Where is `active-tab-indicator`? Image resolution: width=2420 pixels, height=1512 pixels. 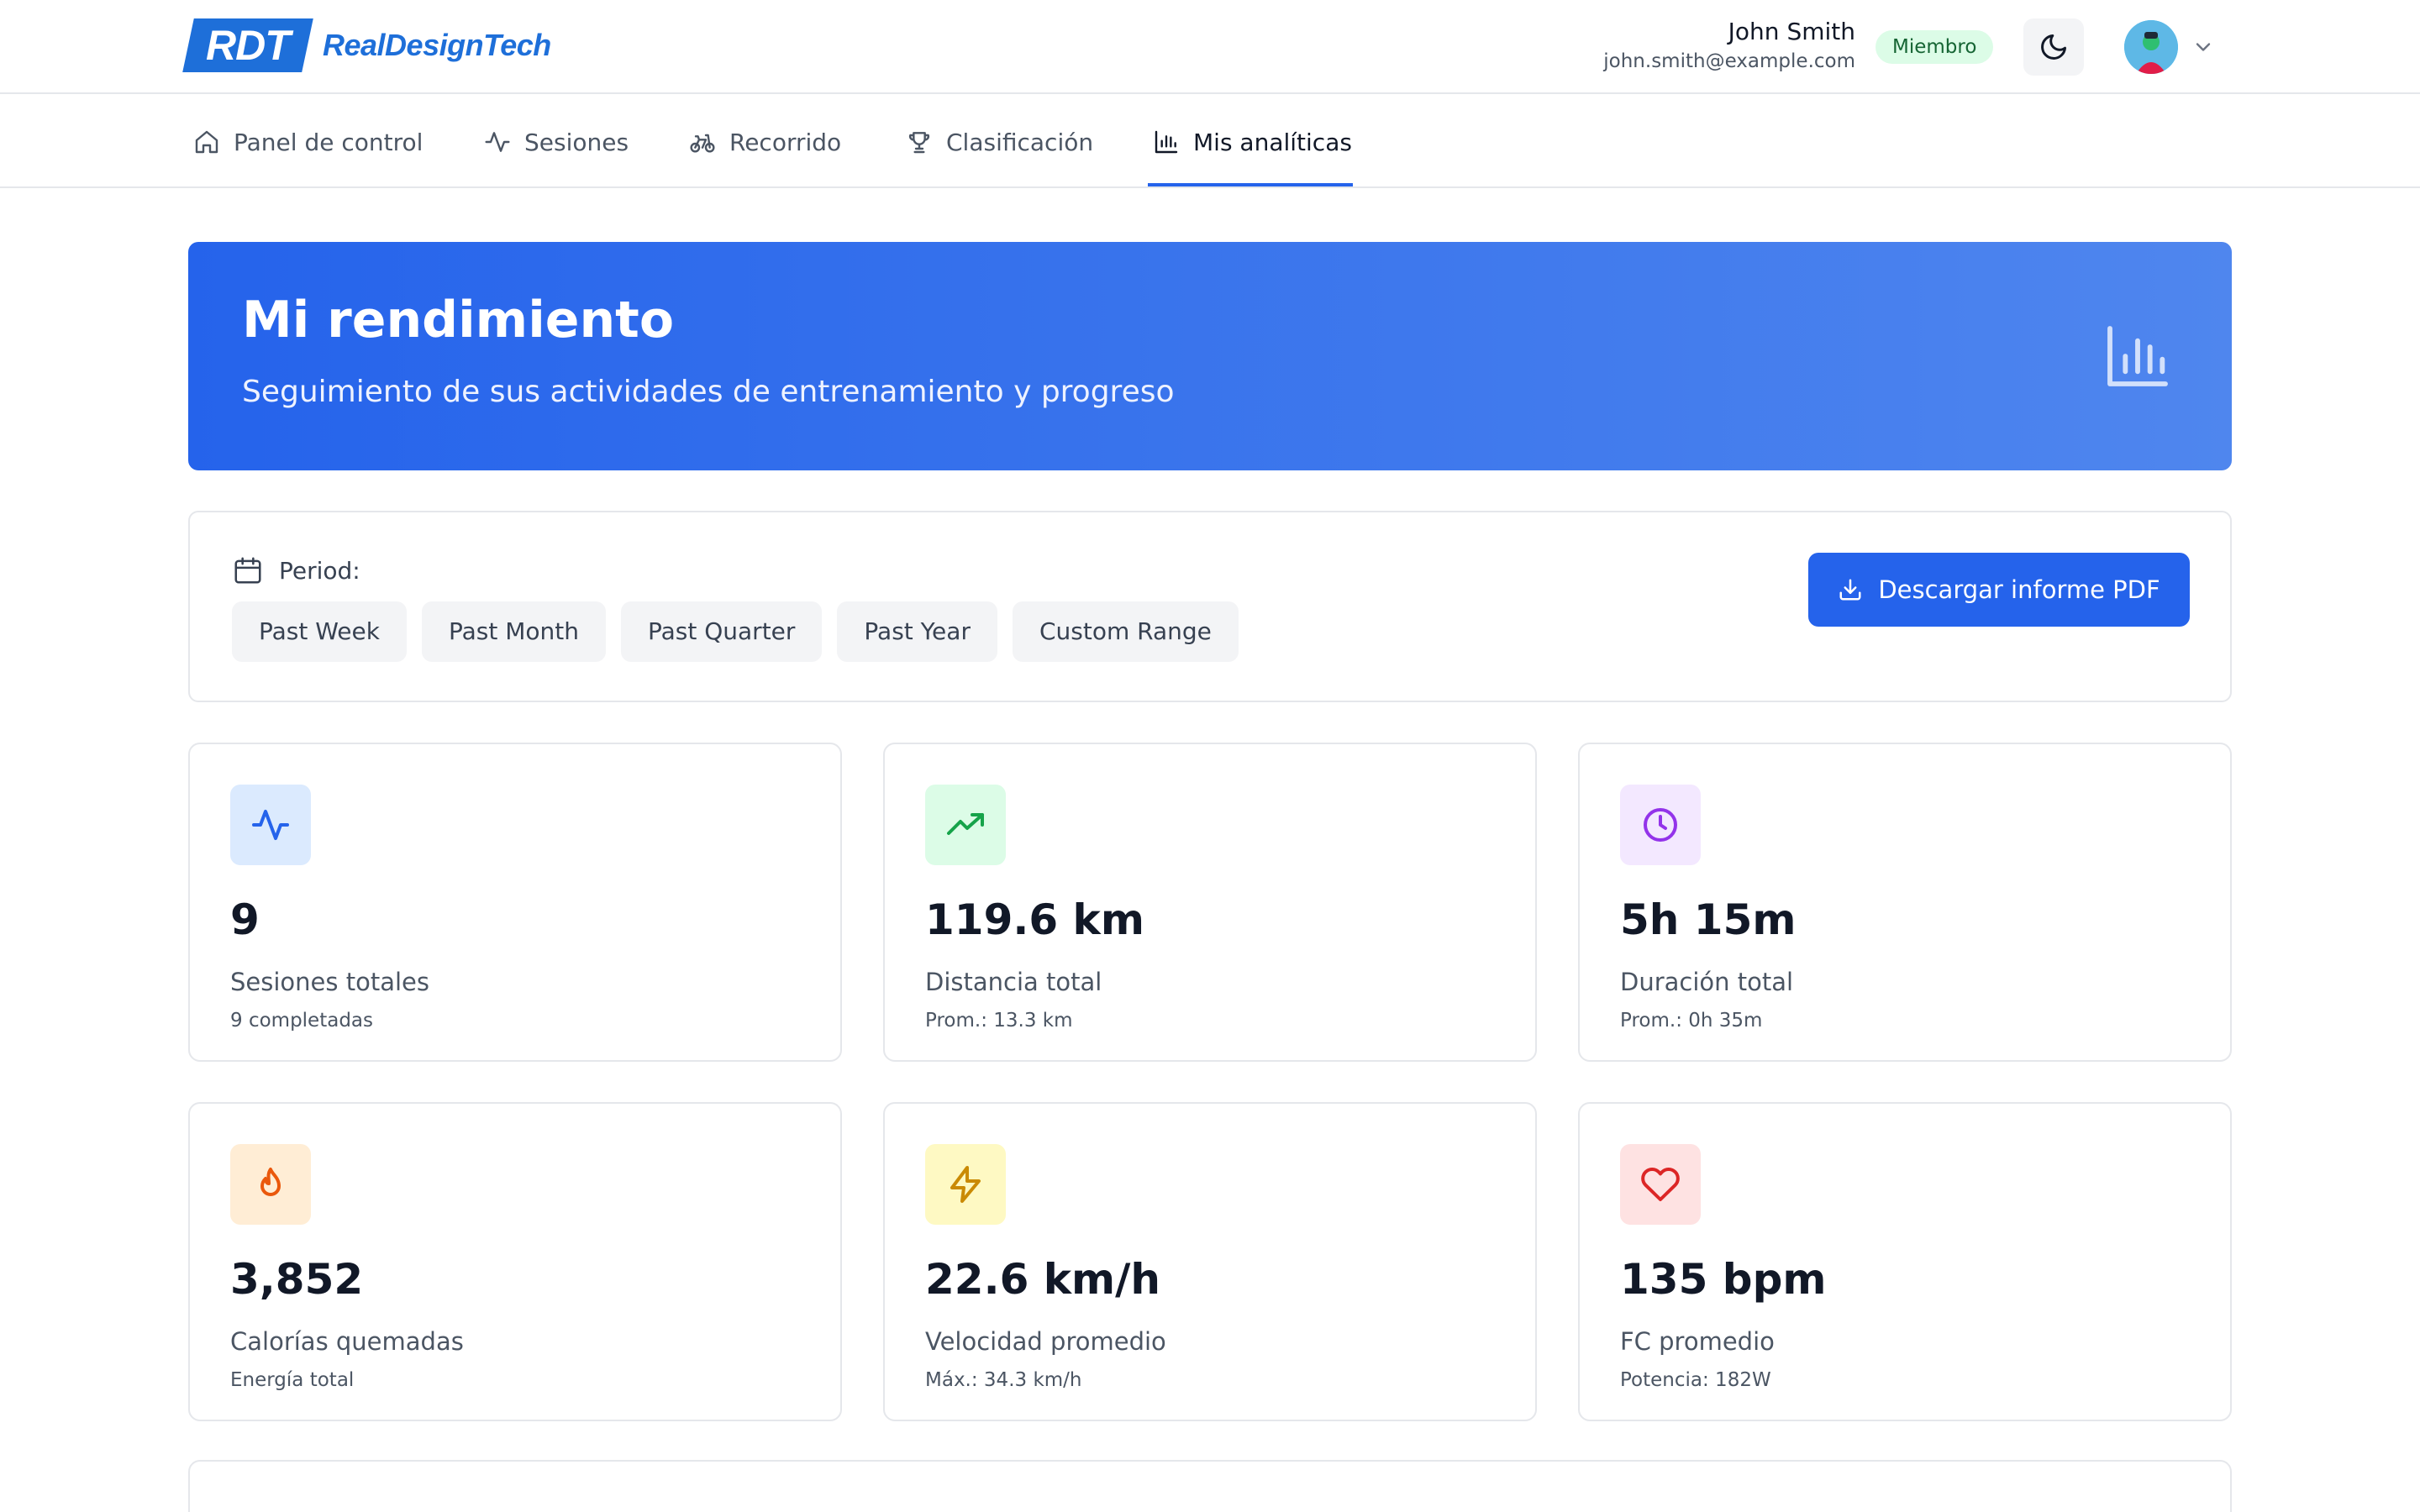
active-tab-indicator is located at coordinates (1251, 184).